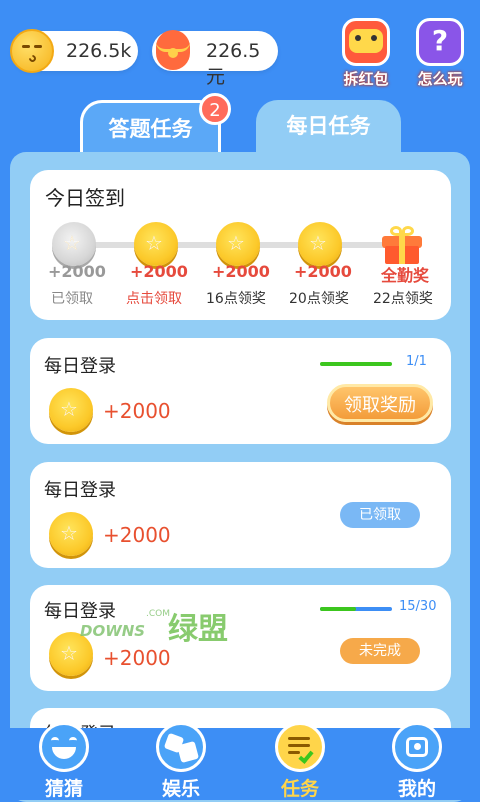  I want to click on watermark-brand: DOWNS, so click(113, 631).